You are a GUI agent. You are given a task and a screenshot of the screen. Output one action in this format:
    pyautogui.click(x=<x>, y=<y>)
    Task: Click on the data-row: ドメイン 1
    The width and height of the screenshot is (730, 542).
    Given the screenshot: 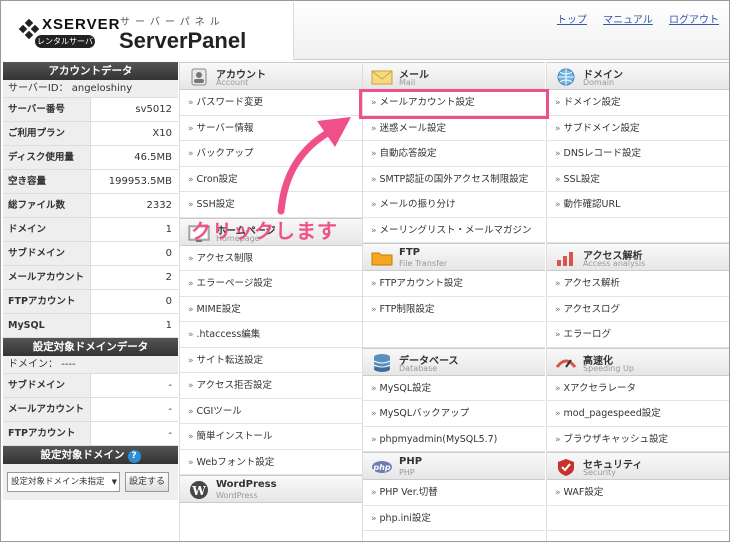 What is the action you would take?
    pyautogui.click(x=90, y=230)
    